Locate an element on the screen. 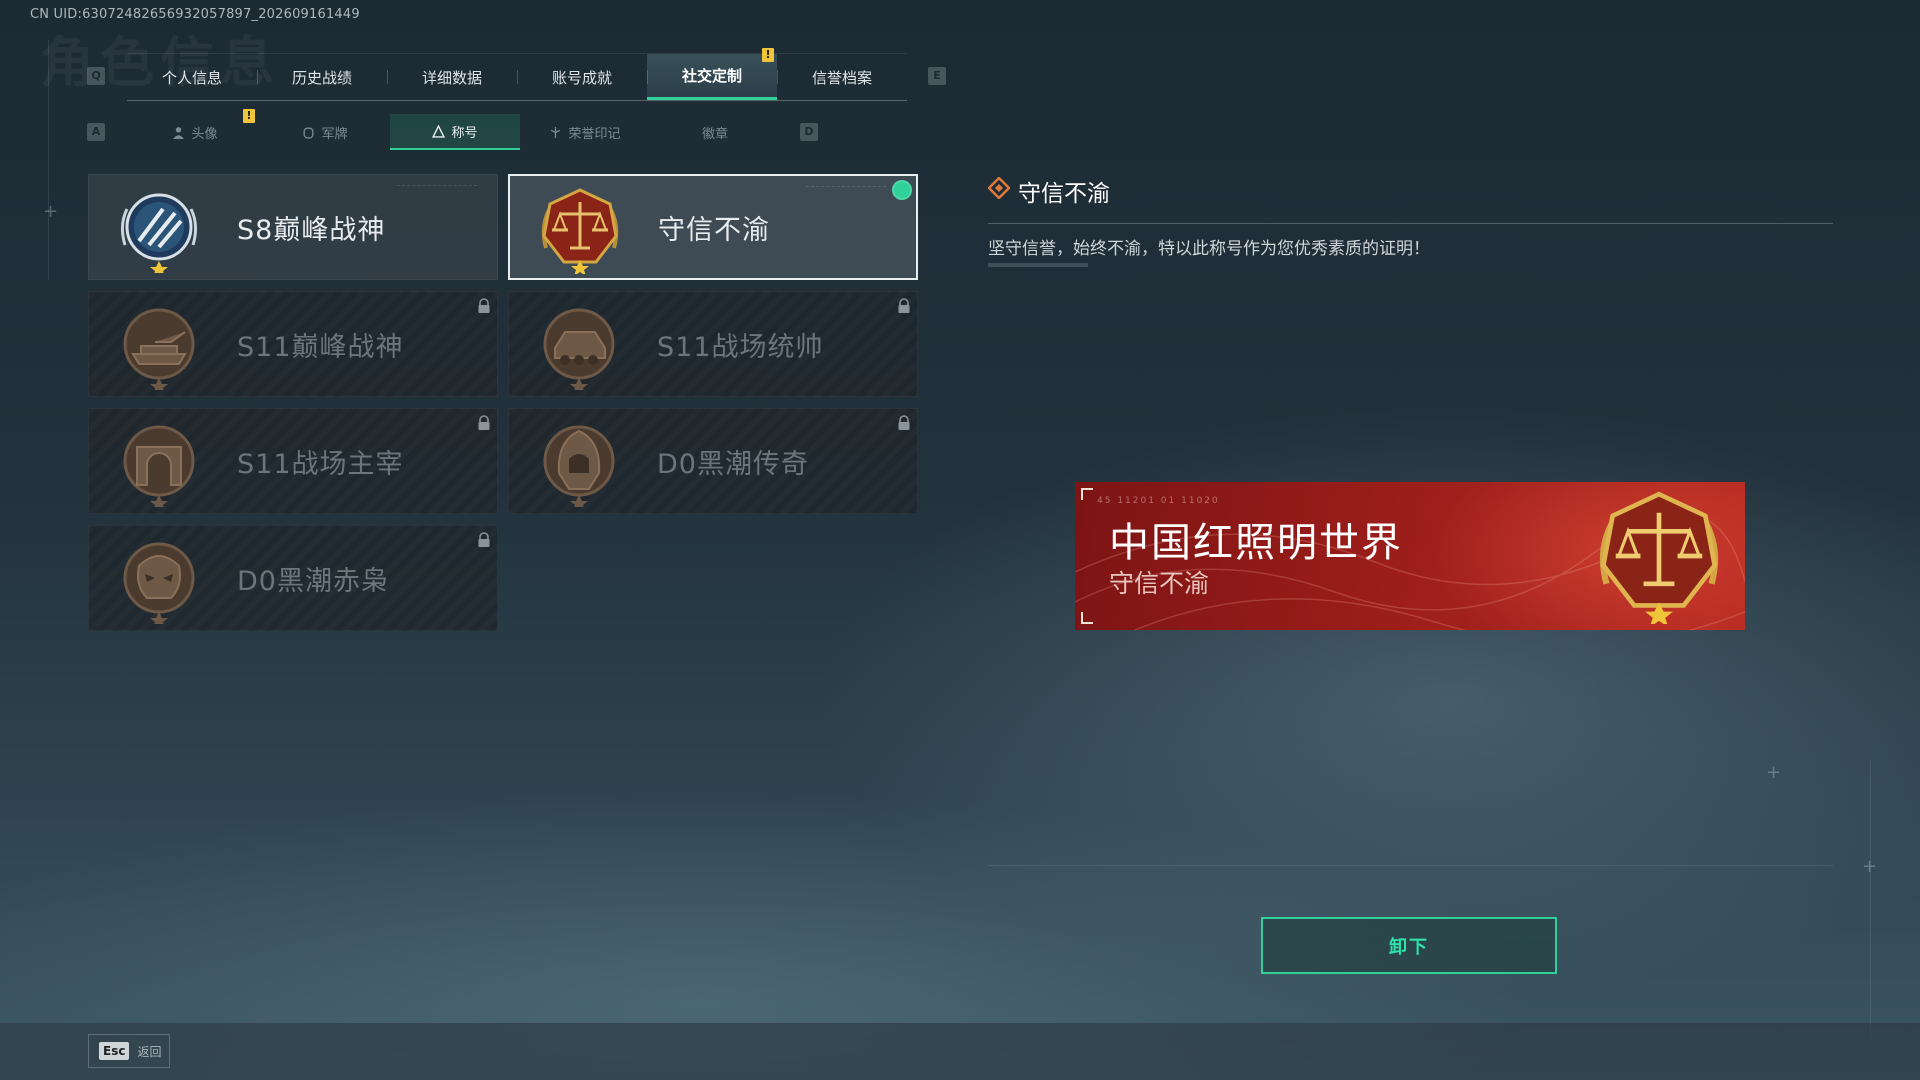  title-card-s8-peak-god: S8巅峰战神 is located at coordinates (293, 227).